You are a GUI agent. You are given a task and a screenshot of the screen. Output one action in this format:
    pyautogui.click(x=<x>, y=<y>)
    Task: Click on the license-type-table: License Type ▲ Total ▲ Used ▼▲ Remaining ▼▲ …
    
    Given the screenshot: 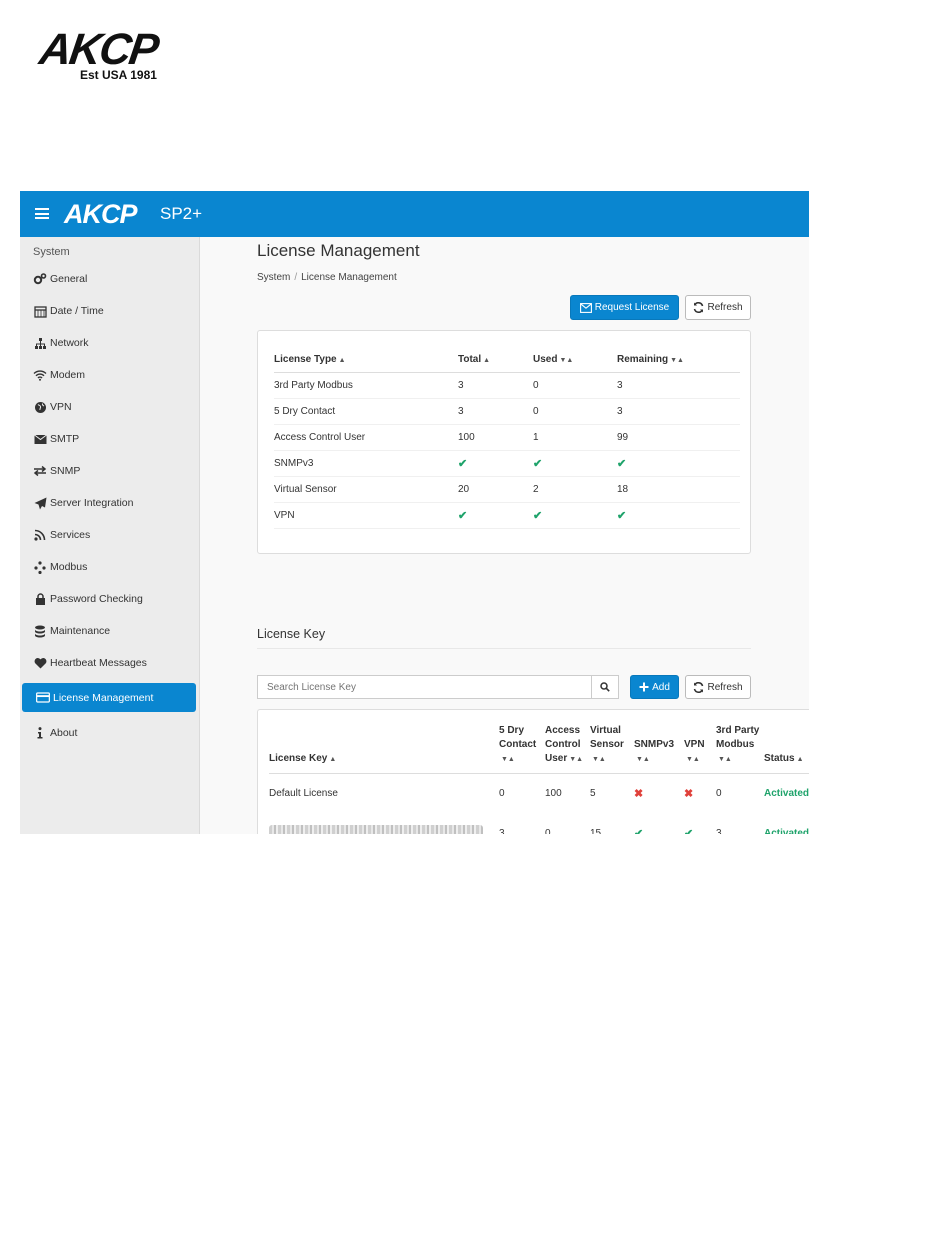 What is the action you would take?
    pyautogui.click(x=507, y=437)
    